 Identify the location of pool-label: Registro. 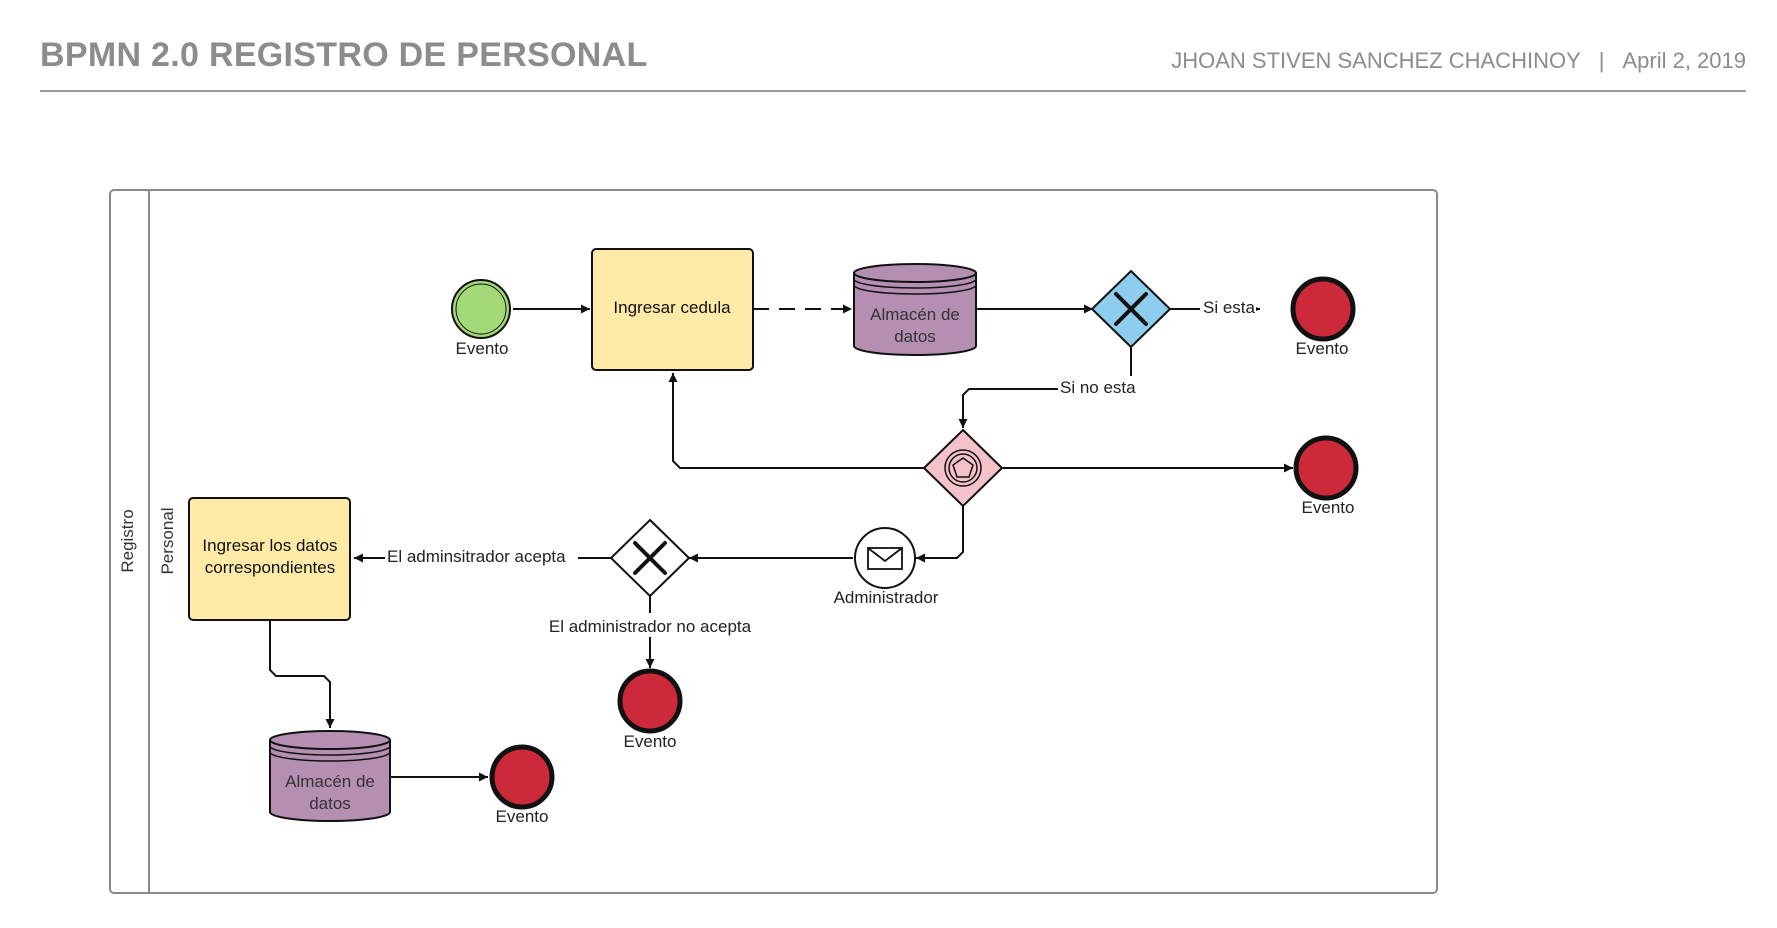
(127, 540).